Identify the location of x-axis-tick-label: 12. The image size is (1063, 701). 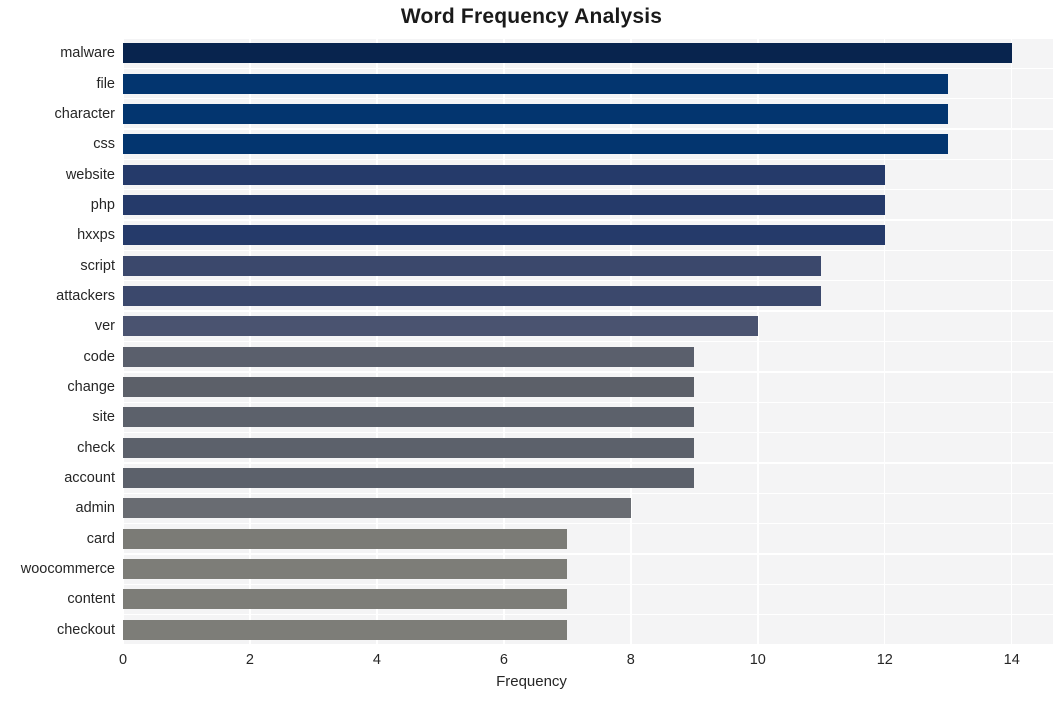
(884, 660).